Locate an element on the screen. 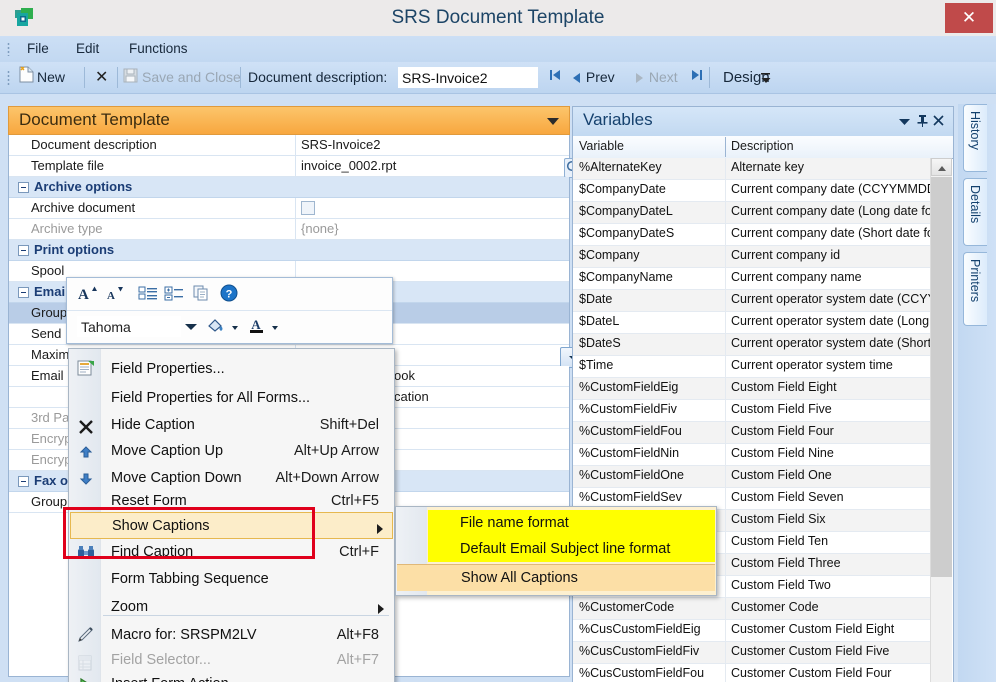 Image resolution: width=996 pixels, height=682 pixels. font-dropdown-caret-icon is located at coordinates (191, 327).